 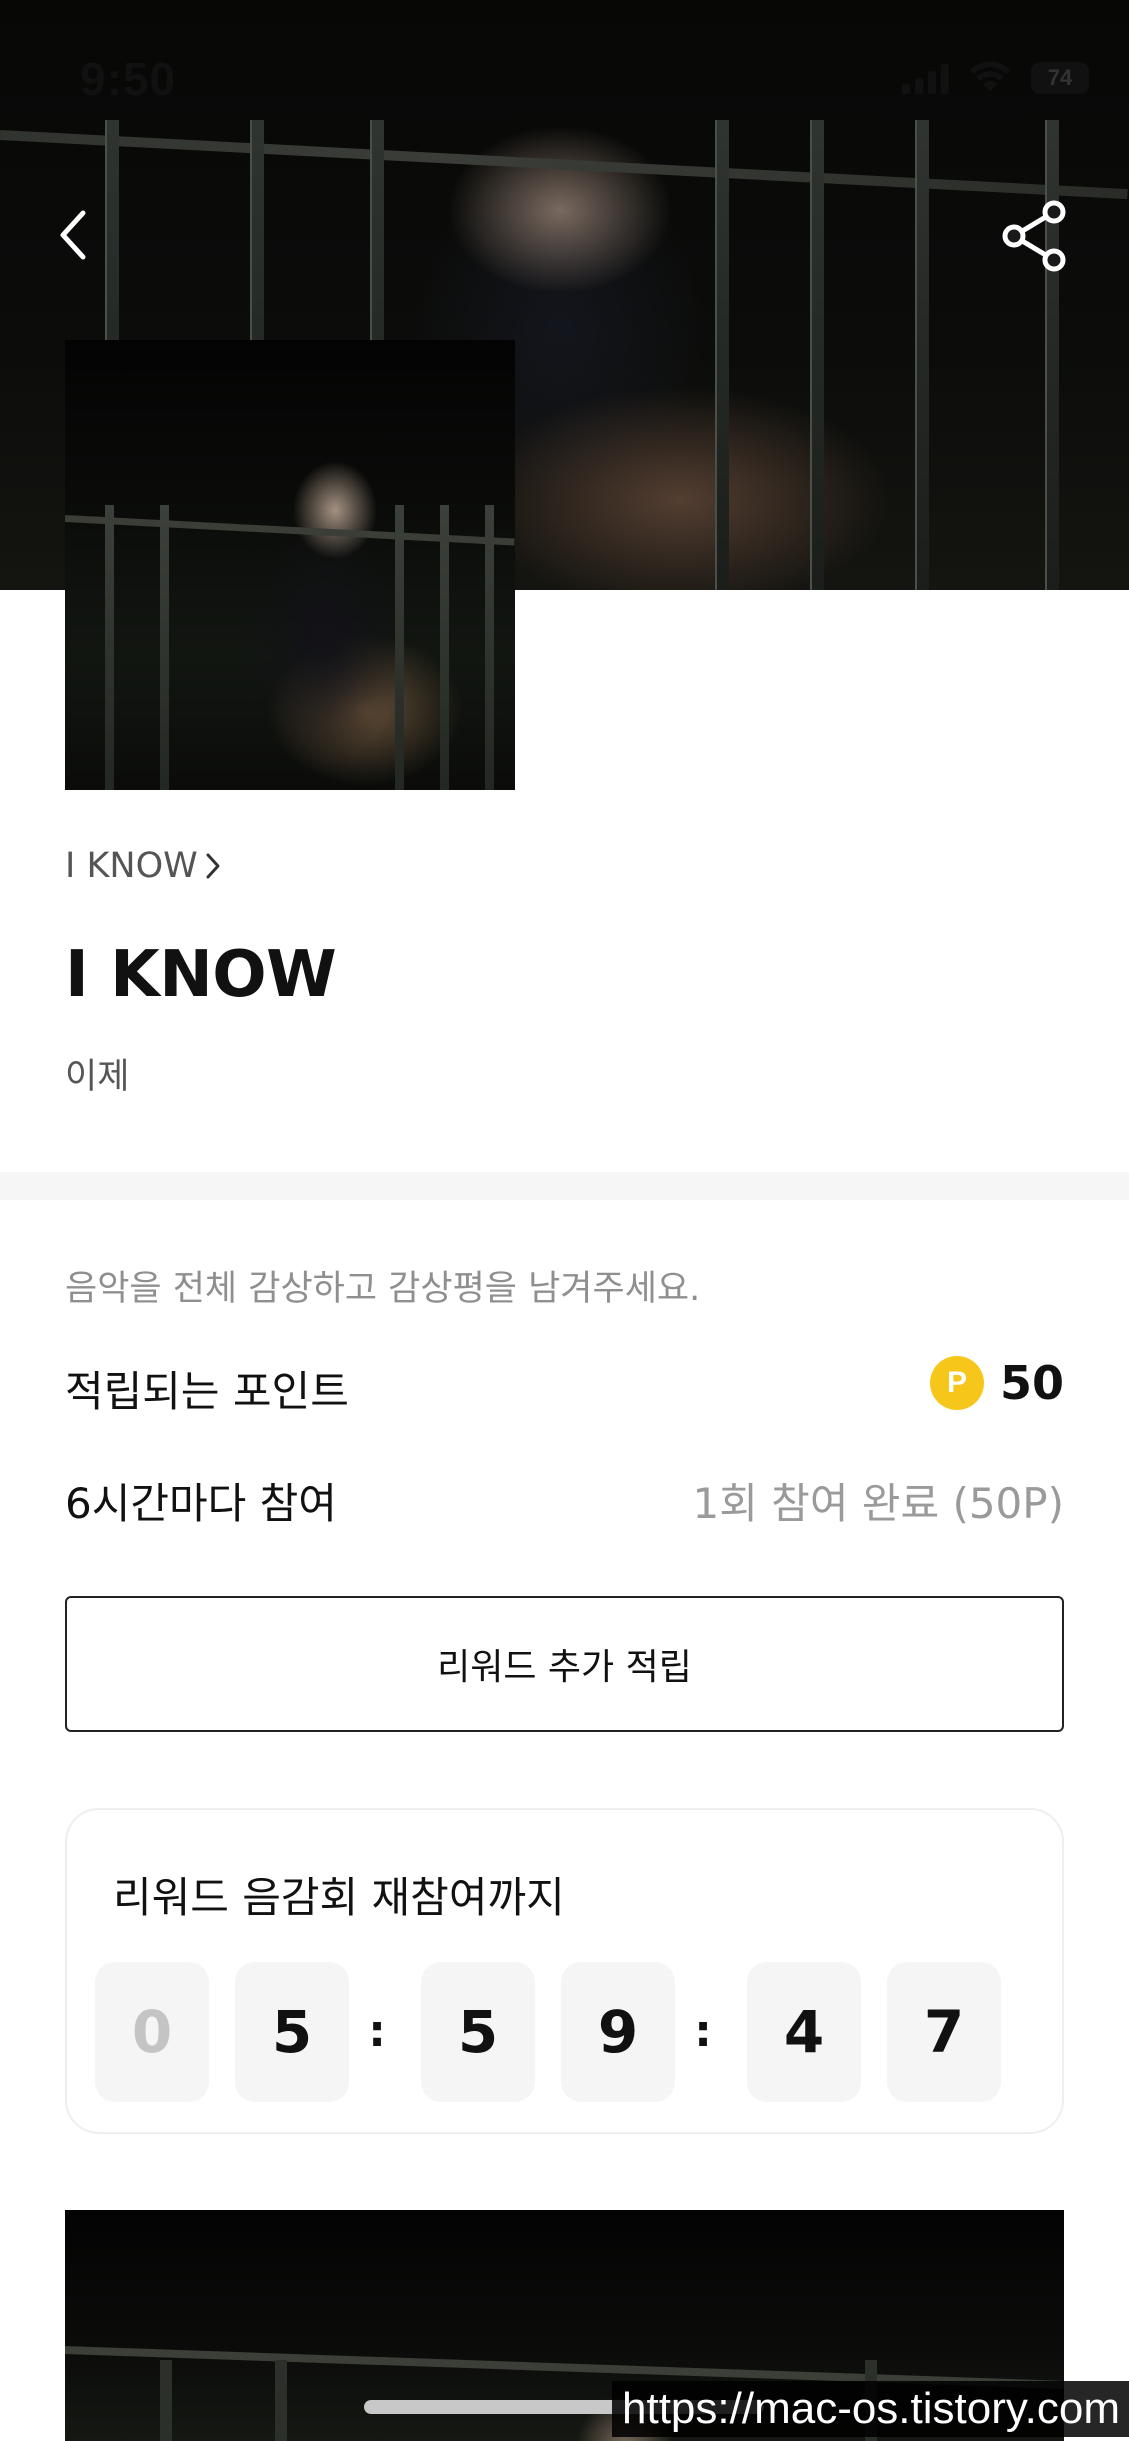 I want to click on countdown-digit: 7, so click(x=944, y=2032).